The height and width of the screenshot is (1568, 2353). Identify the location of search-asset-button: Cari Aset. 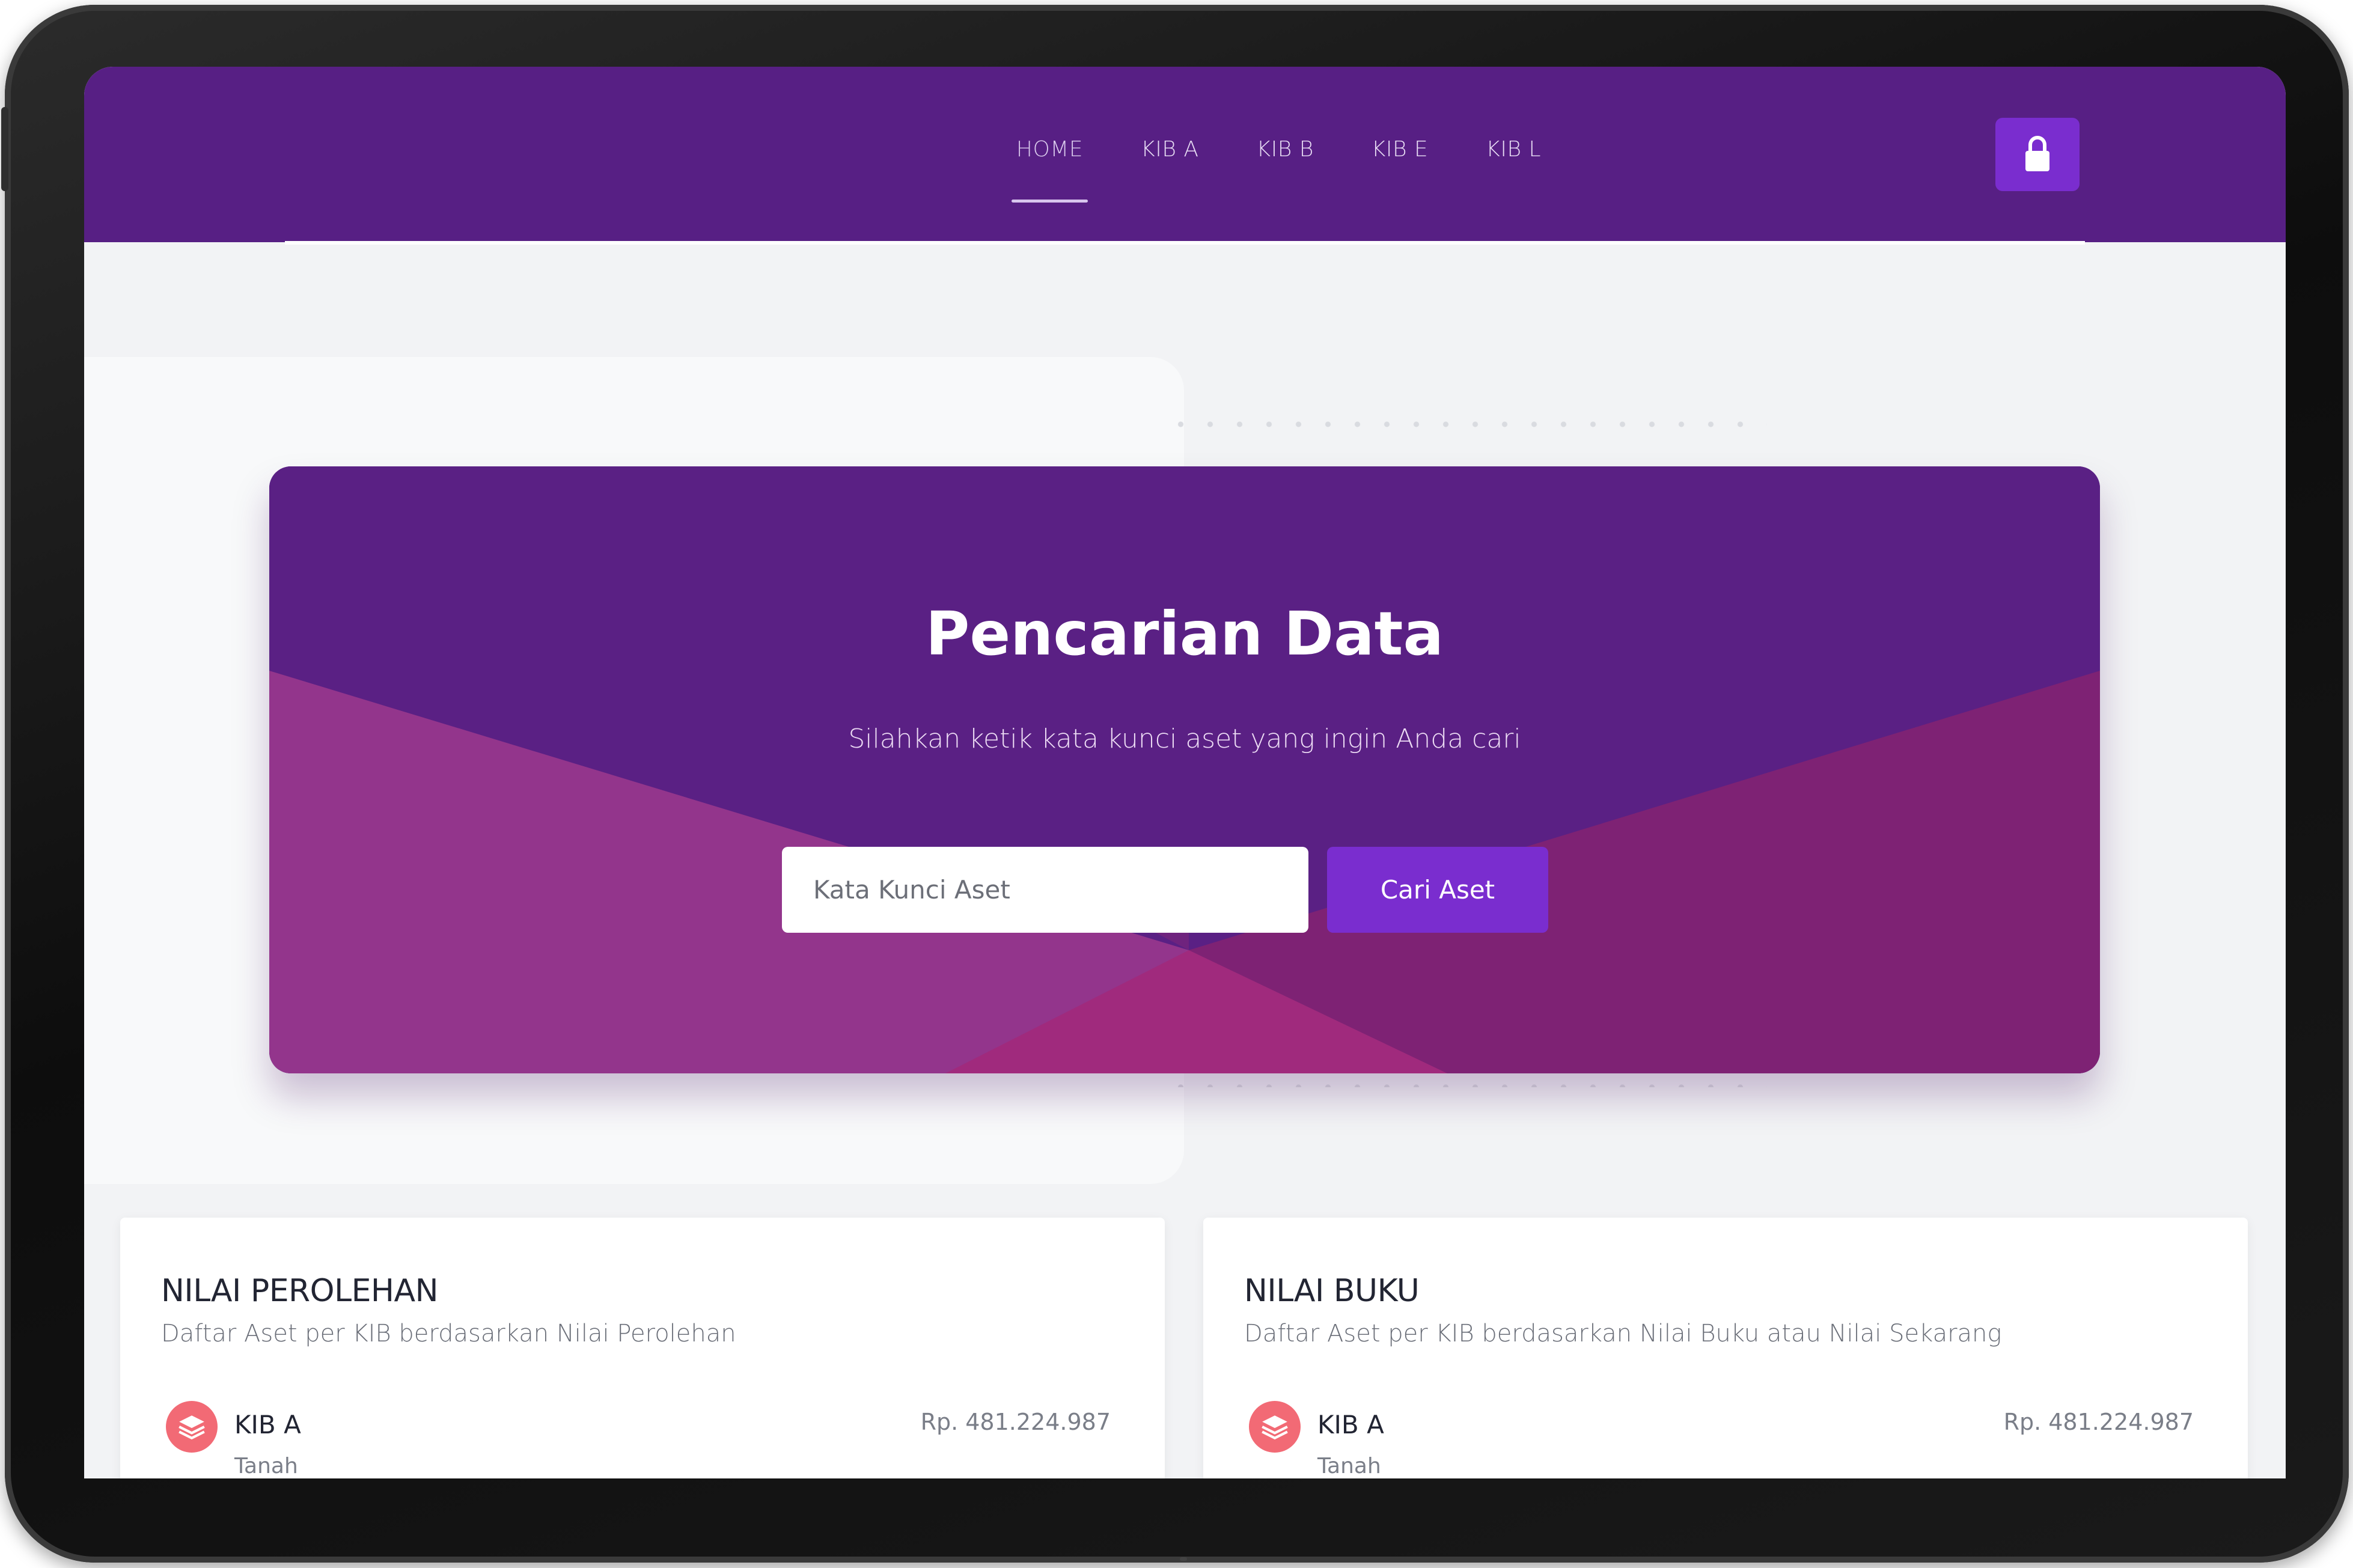
(1437, 890).